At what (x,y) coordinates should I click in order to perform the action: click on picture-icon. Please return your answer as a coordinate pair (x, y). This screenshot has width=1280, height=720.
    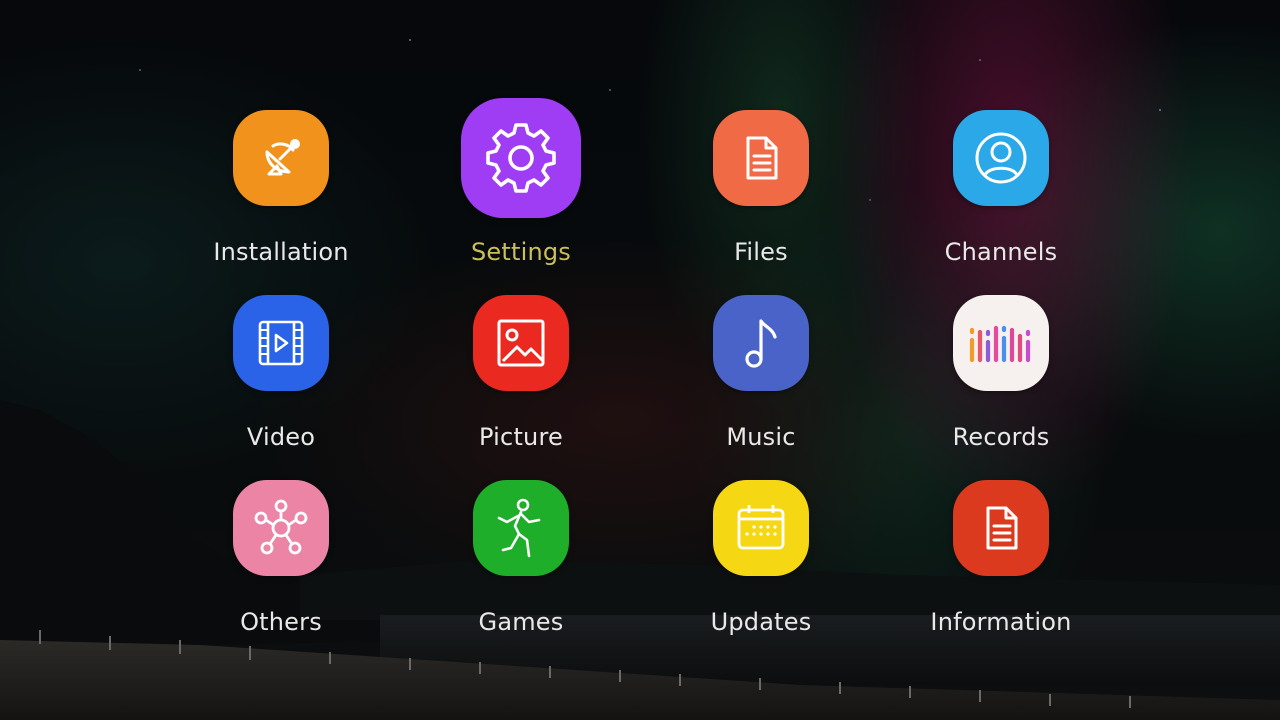
    Looking at the image, I should click on (521, 343).